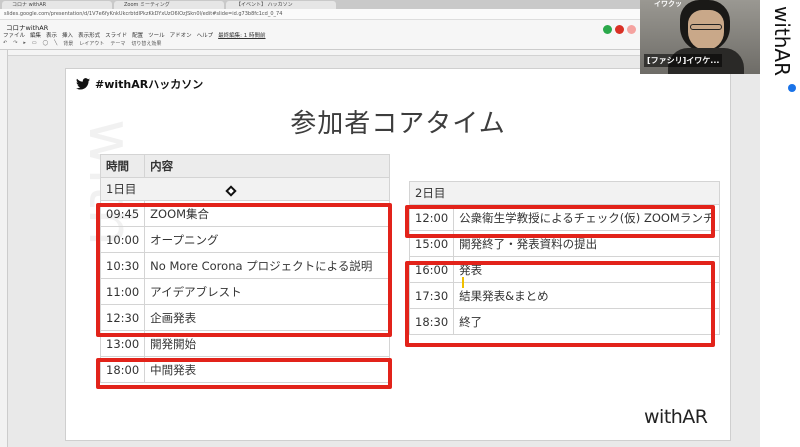 The height and width of the screenshot is (447, 800). I want to click on toolbar-shape-icon: ◯, so click(46, 44).